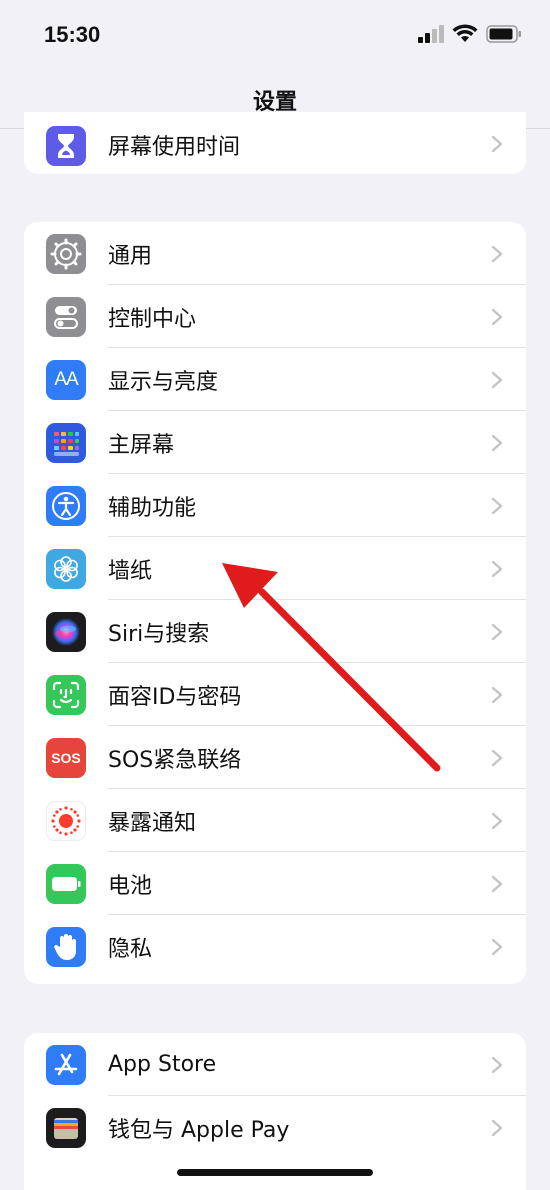 This screenshot has width=550, height=1190. Describe the element at coordinates (66, 883) in the screenshot. I see `battery-icon` at that location.